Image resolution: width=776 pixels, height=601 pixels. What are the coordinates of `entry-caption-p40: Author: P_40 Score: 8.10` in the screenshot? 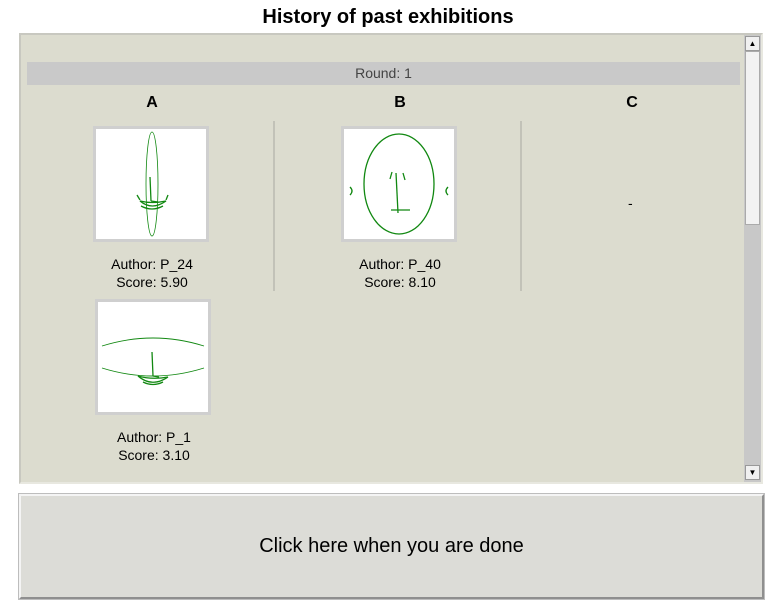 It's located at (400, 273).